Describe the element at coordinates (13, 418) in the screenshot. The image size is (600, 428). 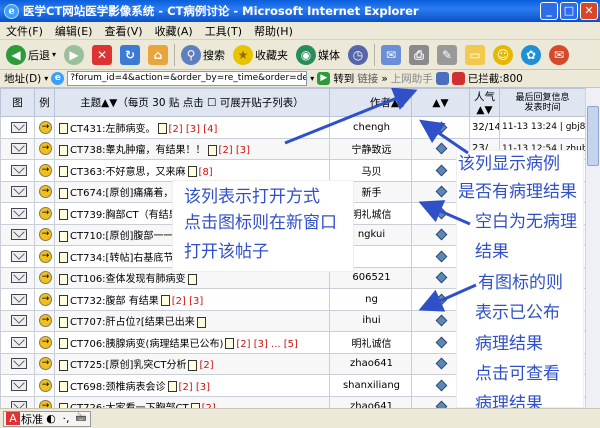
I see `ime-mode-icon: A` at that location.